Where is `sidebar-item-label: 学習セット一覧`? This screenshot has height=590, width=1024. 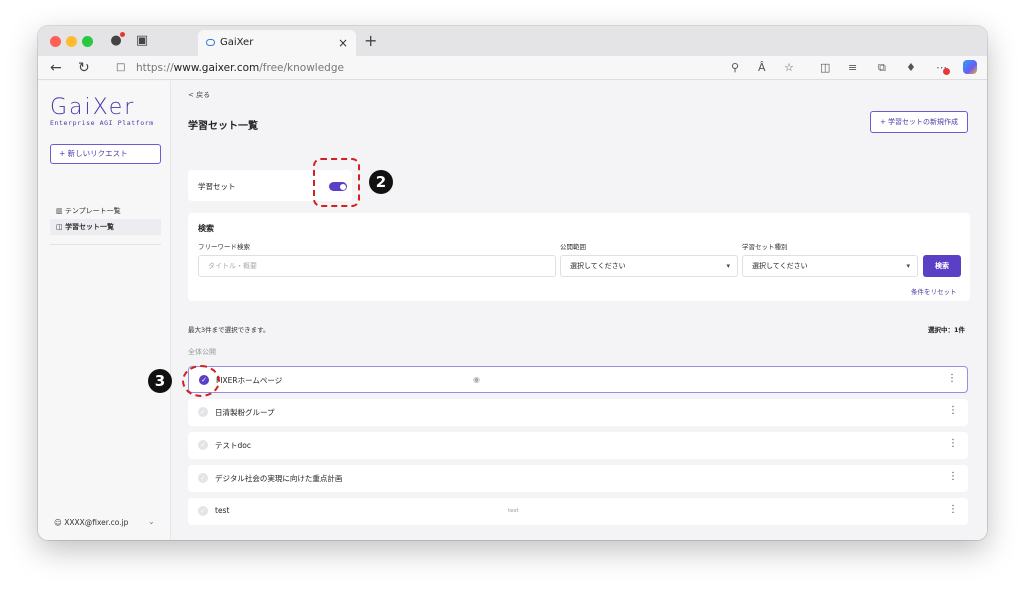
sidebar-item-label: 学習セット一覧 is located at coordinates (90, 227).